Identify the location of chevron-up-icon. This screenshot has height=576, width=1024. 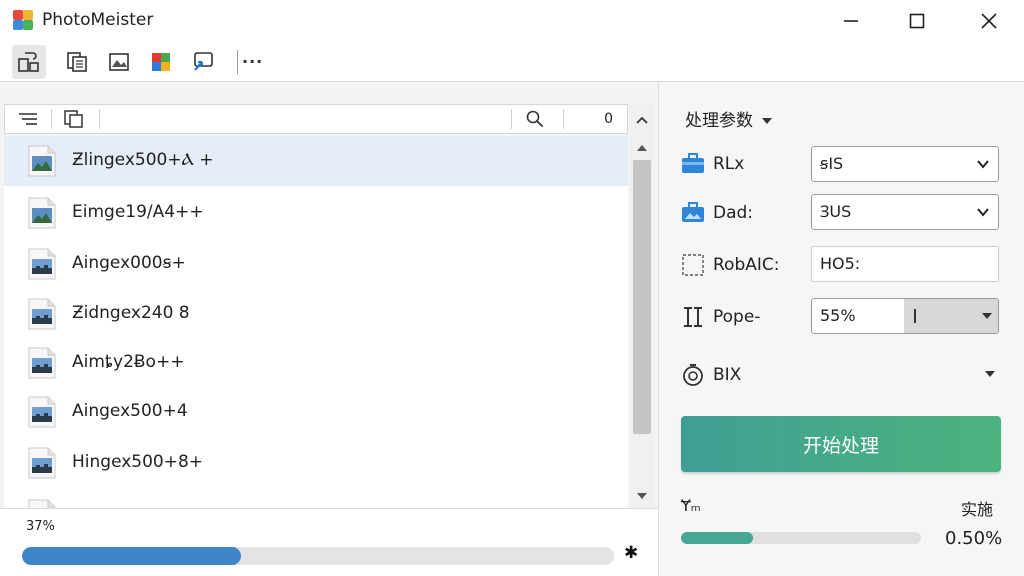
(642, 120).